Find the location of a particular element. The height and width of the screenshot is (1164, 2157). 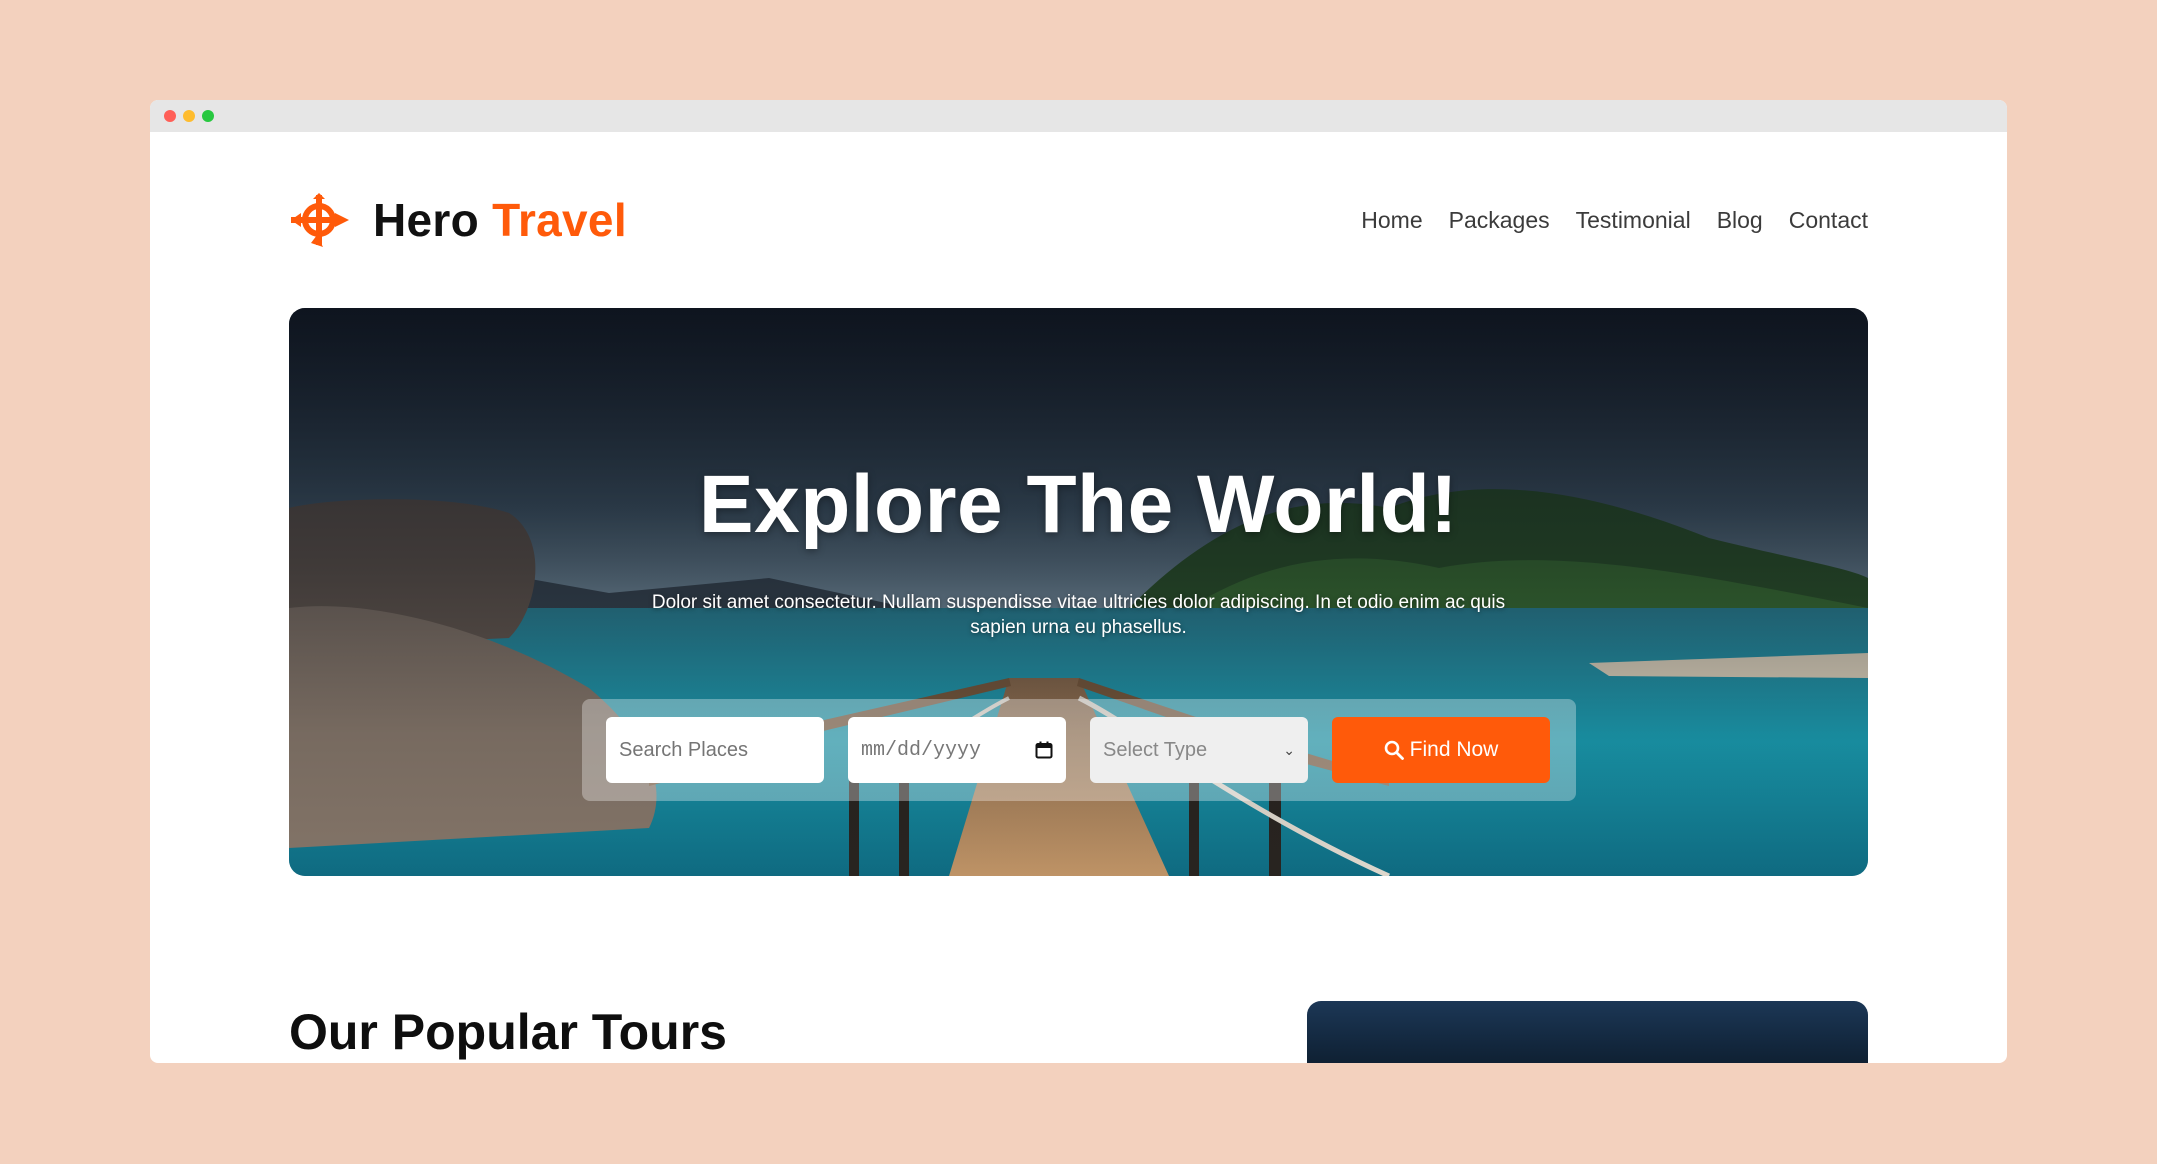

window-titlebar is located at coordinates (1078, 116).